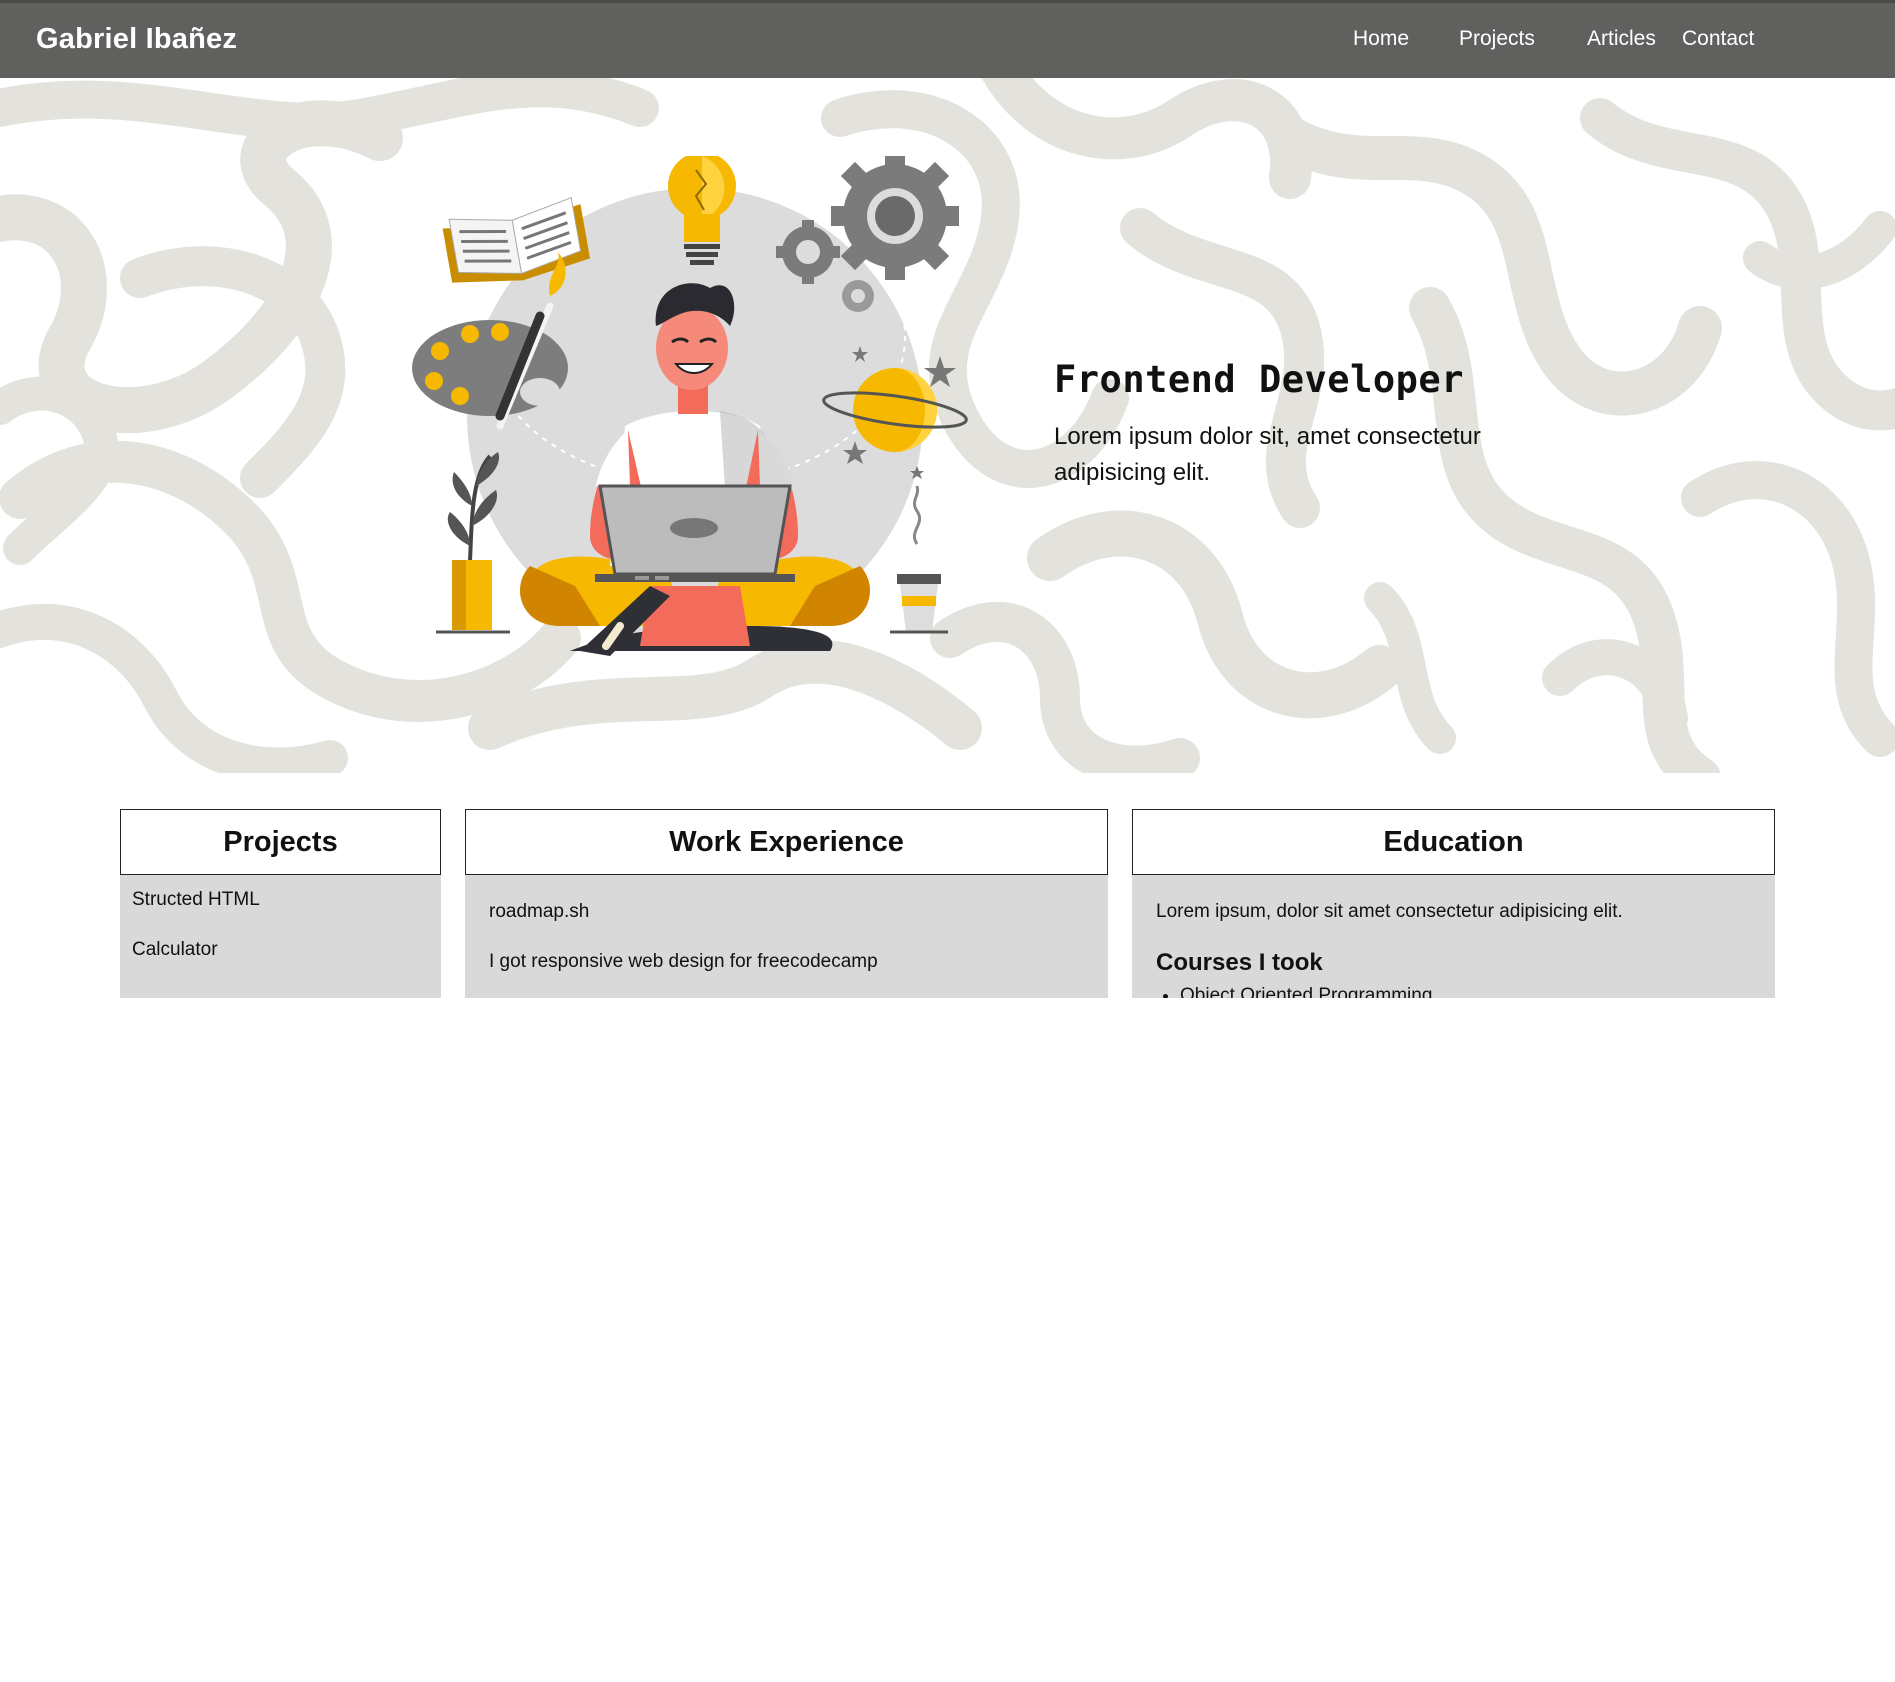 This screenshot has width=1895, height=1682. Describe the element at coordinates (136, 39) in the screenshot. I see `brand-logo-text: Gabriel Ibañez` at that location.